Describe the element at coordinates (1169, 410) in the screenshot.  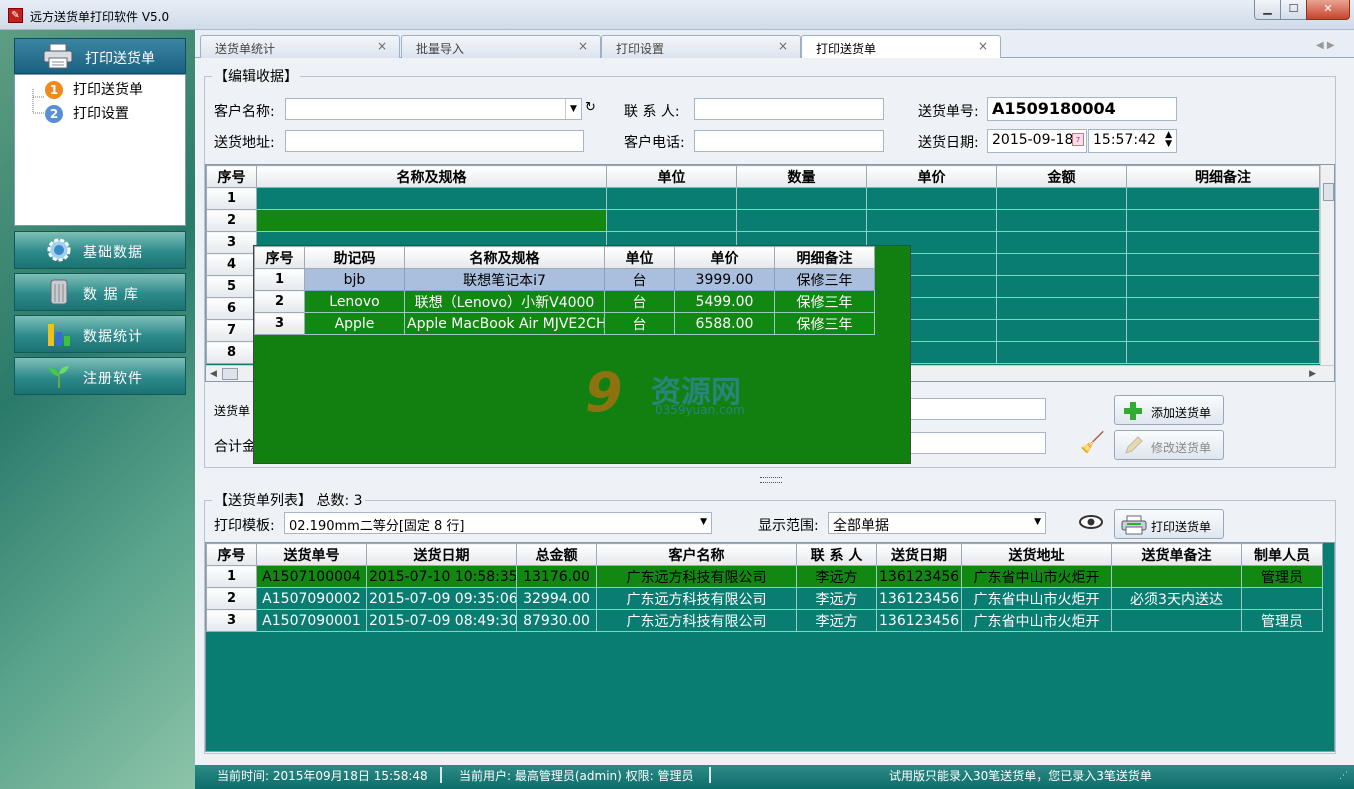
I see `add-order-button: 添加送货单` at that location.